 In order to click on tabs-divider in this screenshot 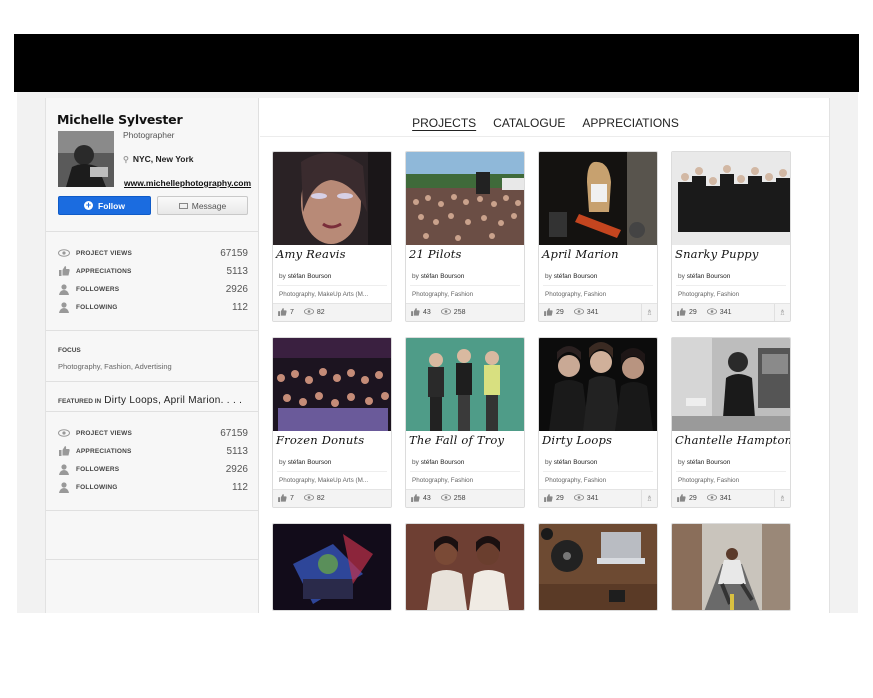, I will do `click(544, 136)`.